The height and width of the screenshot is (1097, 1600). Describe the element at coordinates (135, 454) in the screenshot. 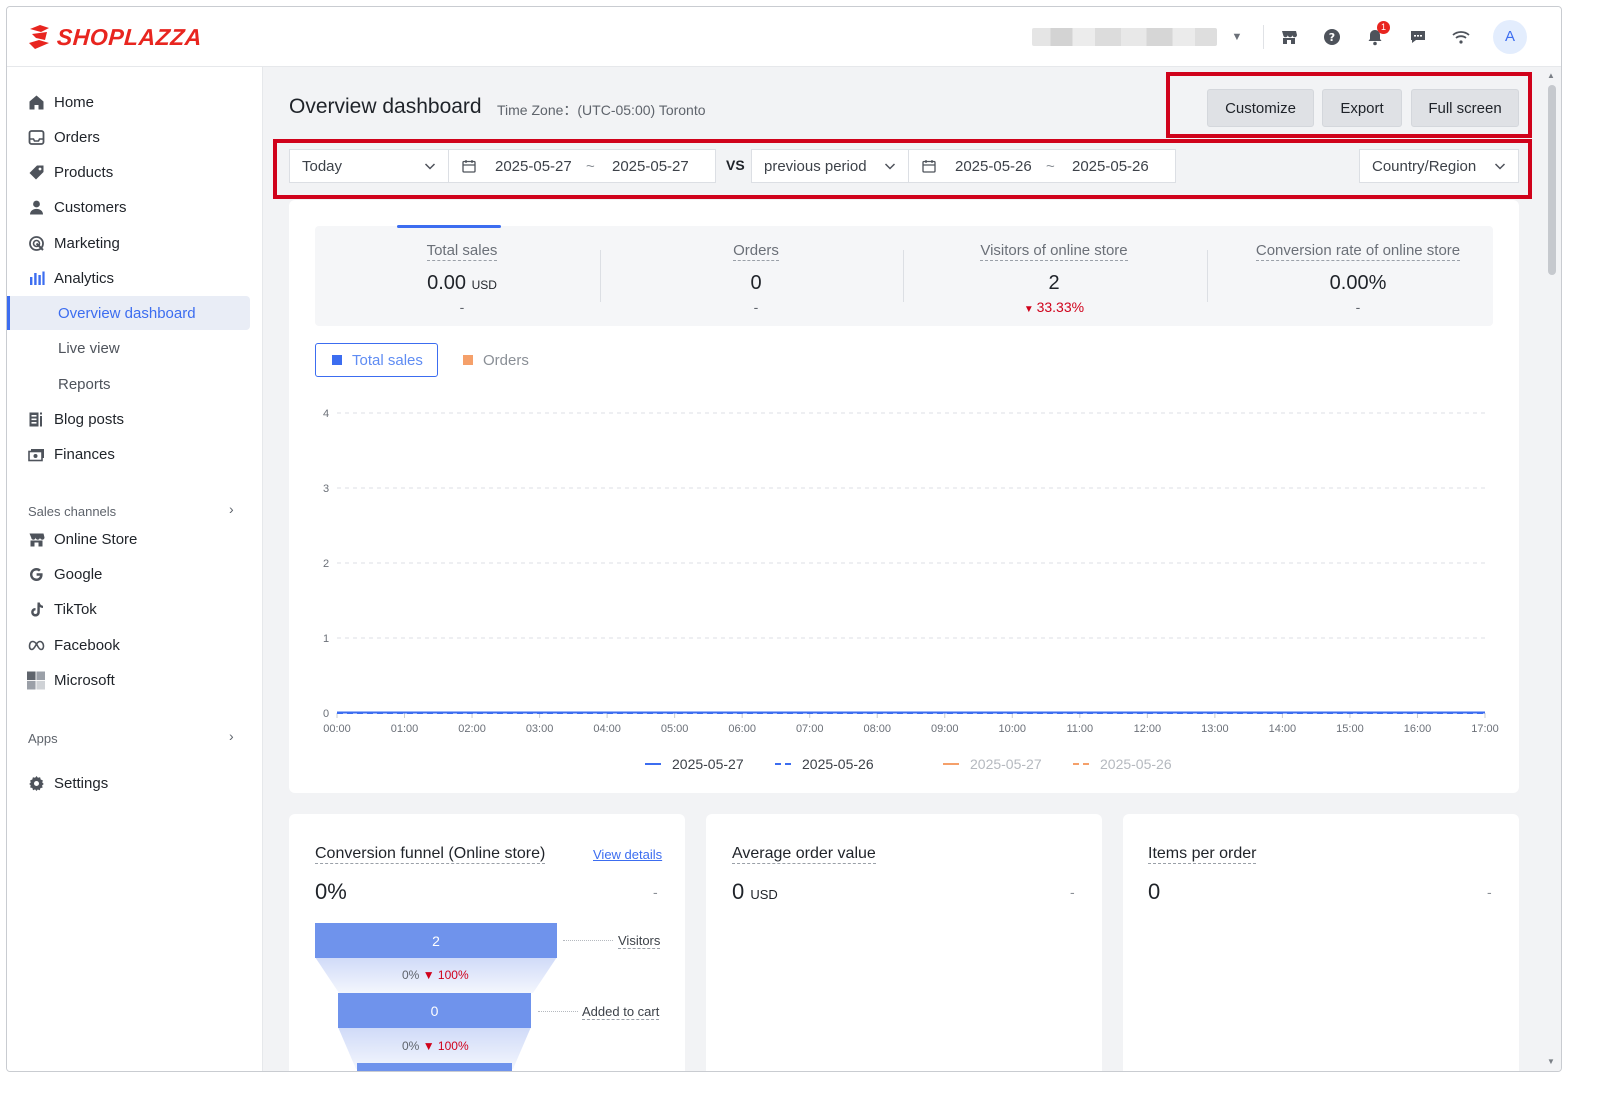

I see `sidebar-item-finances: Finances` at that location.